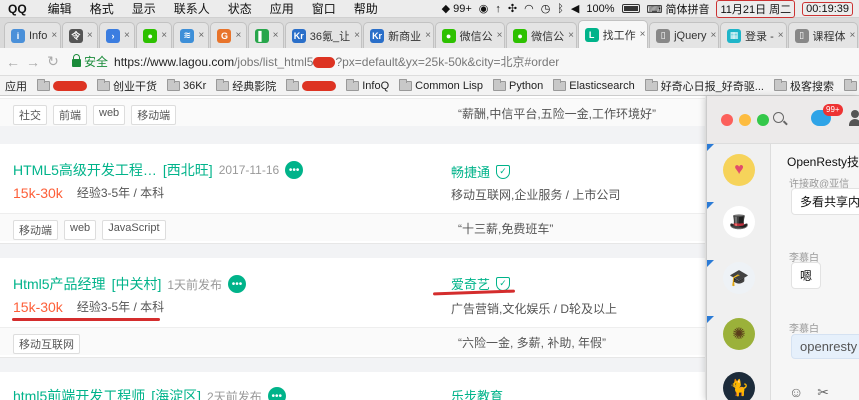 This screenshot has height=400, width=859. What do you see at coordinates (80, 35) in the screenshot?
I see `browser-tab: 令 ×` at bounding box center [80, 35].